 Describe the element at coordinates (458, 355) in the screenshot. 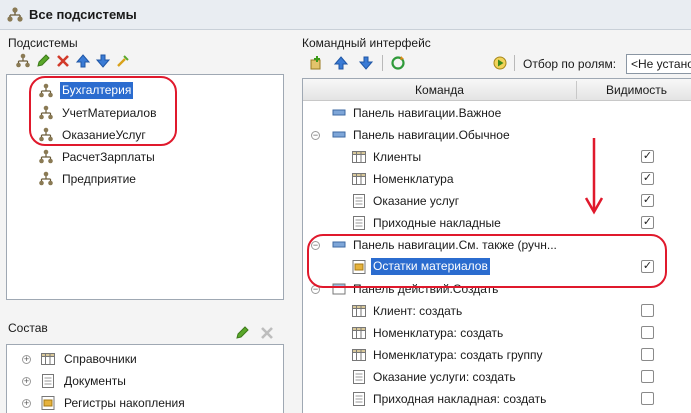

I see `command-label: Номенклатура: создать группу` at that location.